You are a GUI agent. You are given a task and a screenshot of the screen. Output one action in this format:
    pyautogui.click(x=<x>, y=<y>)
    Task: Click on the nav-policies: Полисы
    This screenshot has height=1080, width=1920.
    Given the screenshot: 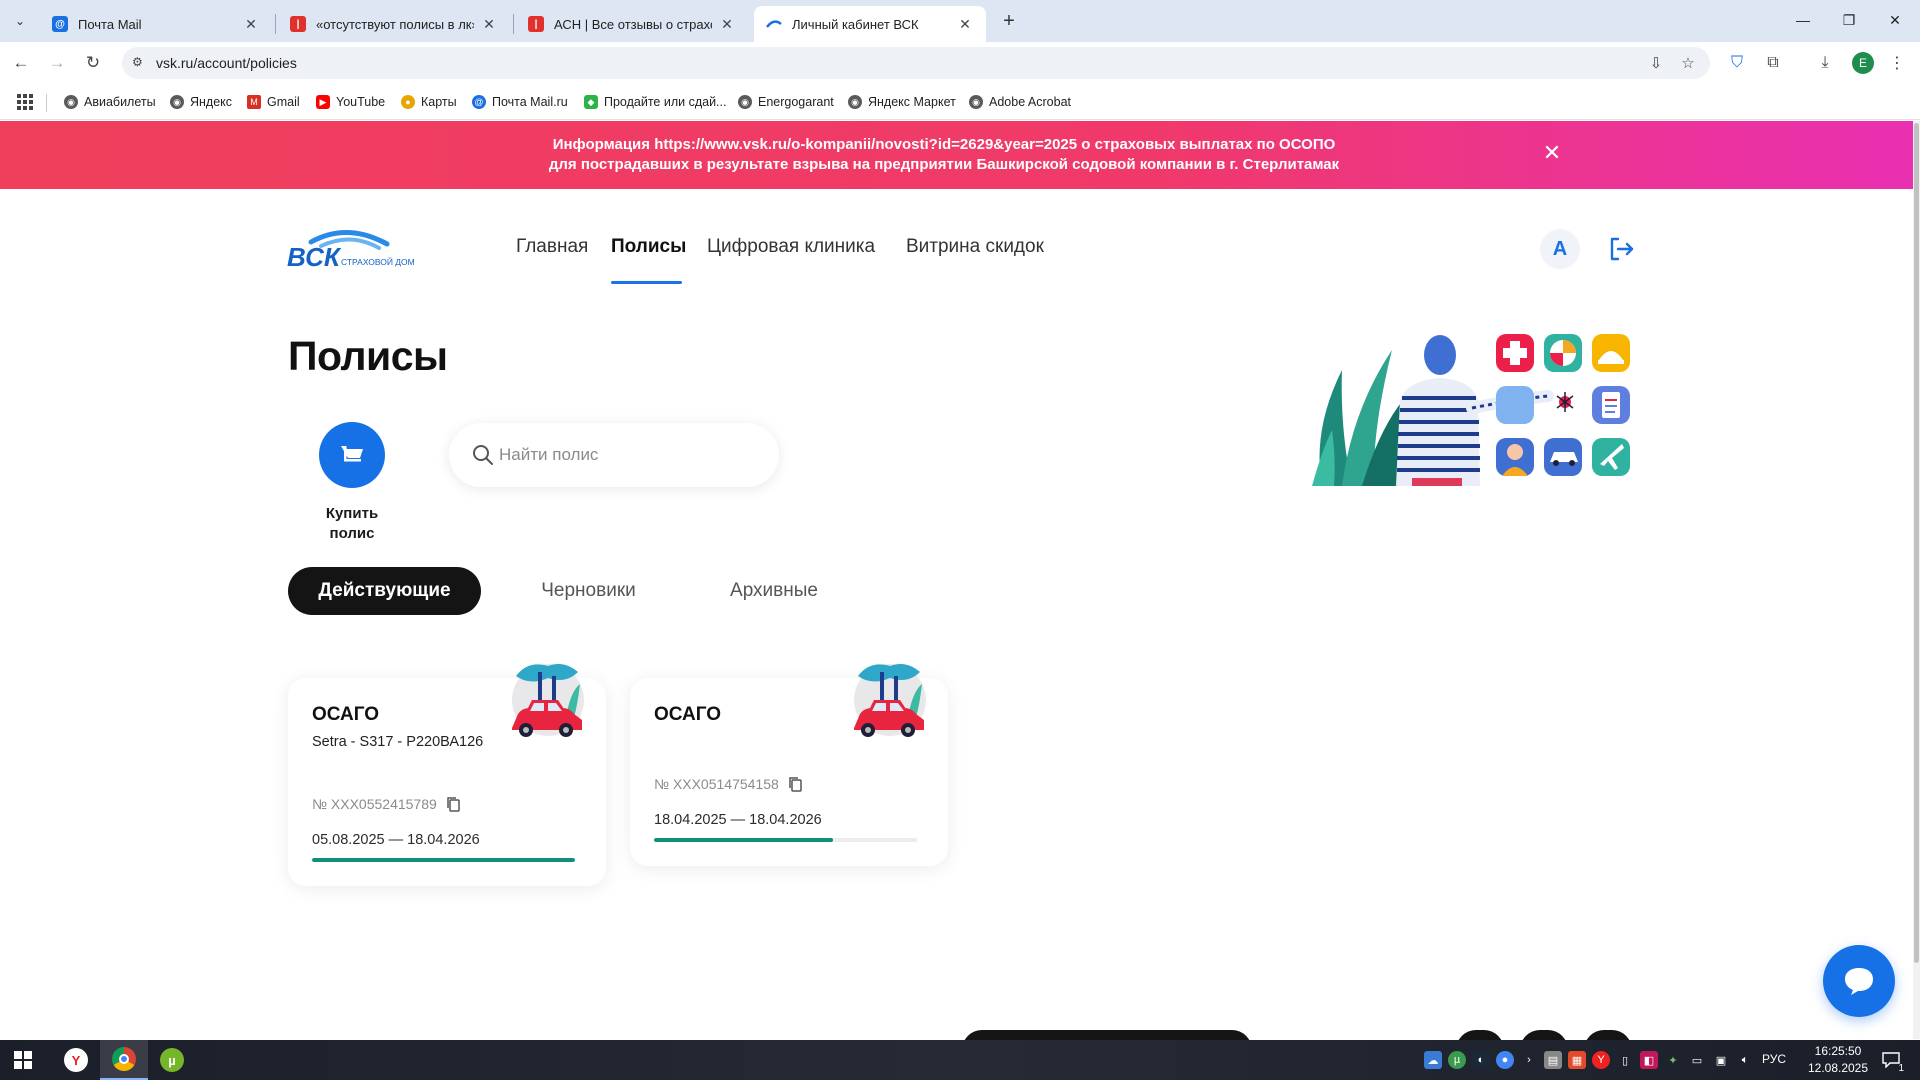 What is the action you would take?
    pyautogui.click(x=648, y=247)
    